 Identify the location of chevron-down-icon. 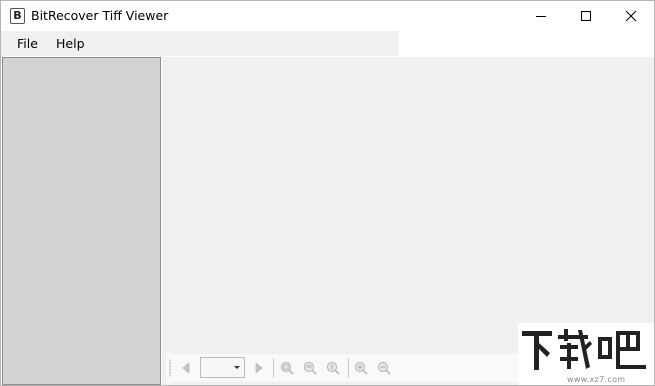
(237, 367).